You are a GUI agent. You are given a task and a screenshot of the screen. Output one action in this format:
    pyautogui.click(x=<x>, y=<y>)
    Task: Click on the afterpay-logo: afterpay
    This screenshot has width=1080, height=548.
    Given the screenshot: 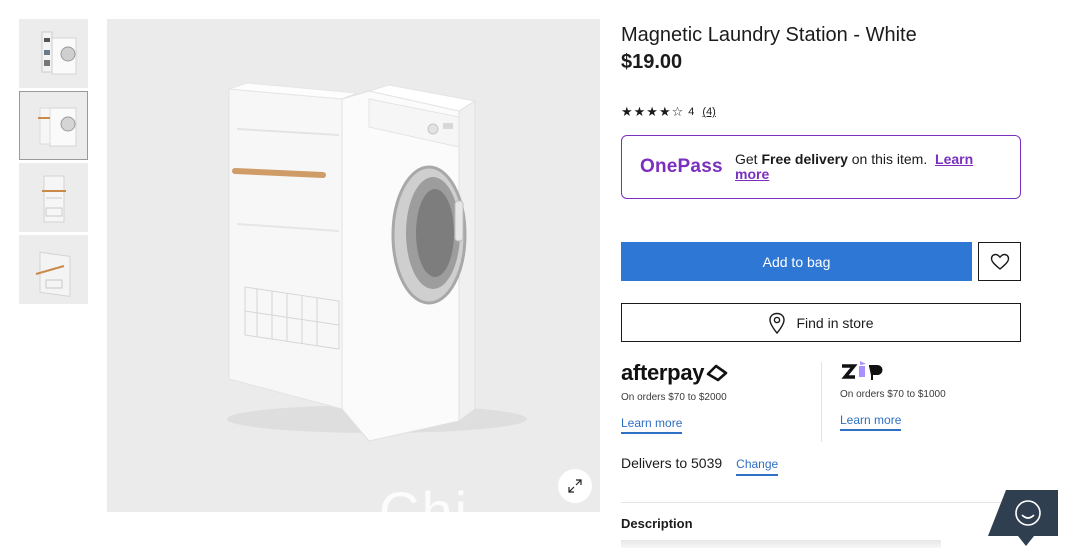 What is the action you would take?
    pyautogui.click(x=716, y=373)
    